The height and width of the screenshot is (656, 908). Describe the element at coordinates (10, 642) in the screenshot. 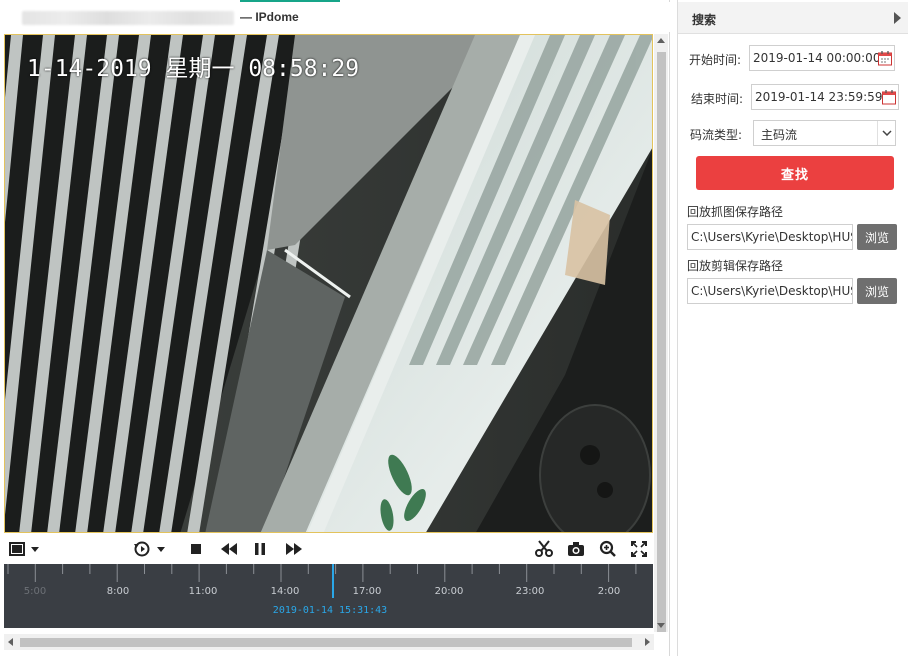

I see `scroll-left-icon` at that location.